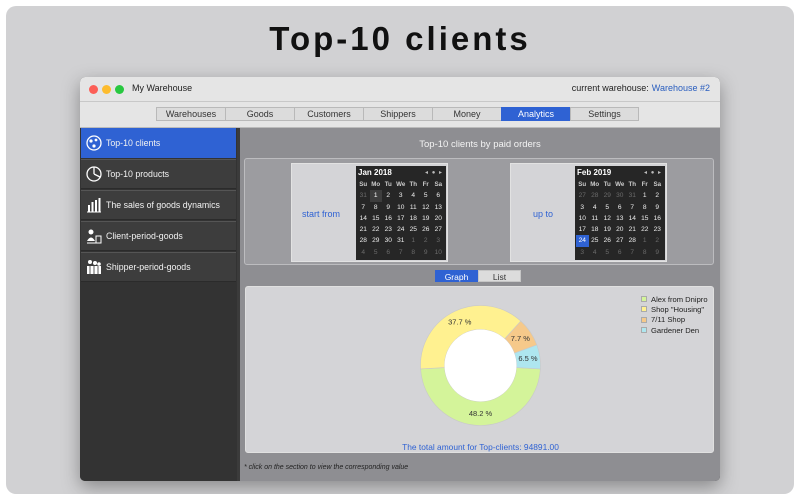  Describe the element at coordinates (376, 229) in the screenshot. I see `start-day: 22` at that location.